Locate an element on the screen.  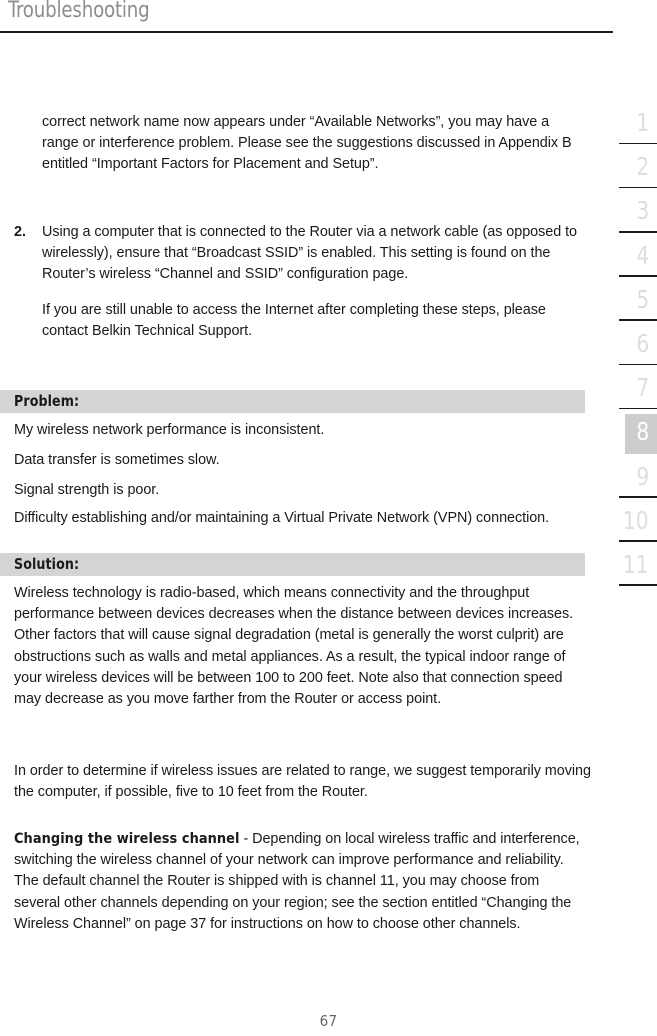
section-index-tab: 9 is located at coordinates (628, 482).